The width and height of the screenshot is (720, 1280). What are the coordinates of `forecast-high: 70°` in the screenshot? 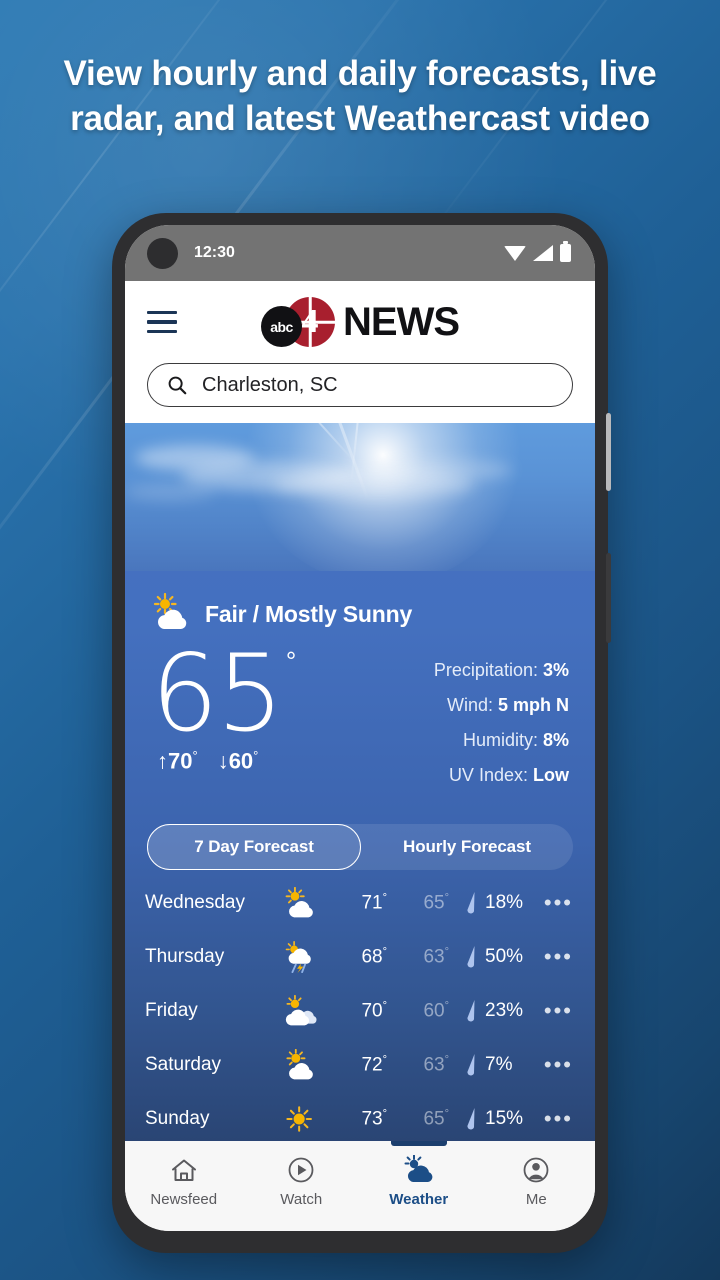 It's located at (374, 1010).